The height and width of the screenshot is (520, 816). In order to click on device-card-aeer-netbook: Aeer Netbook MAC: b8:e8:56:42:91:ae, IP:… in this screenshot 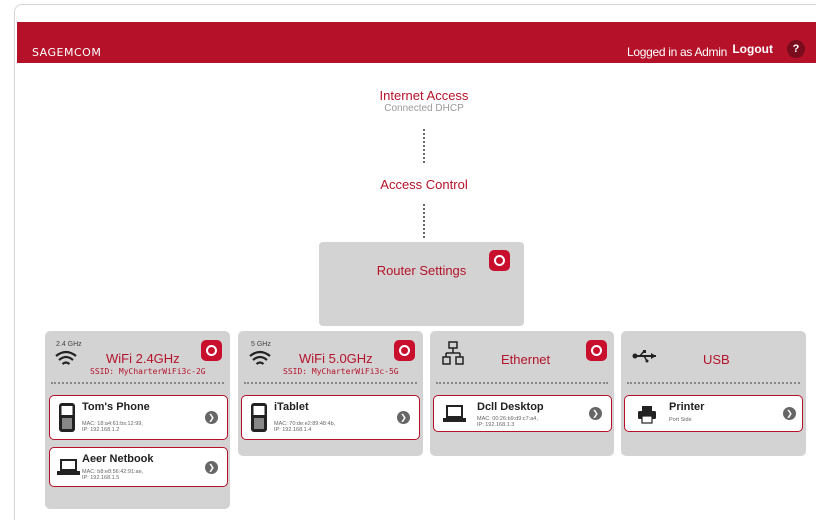, I will do `click(138, 467)`.